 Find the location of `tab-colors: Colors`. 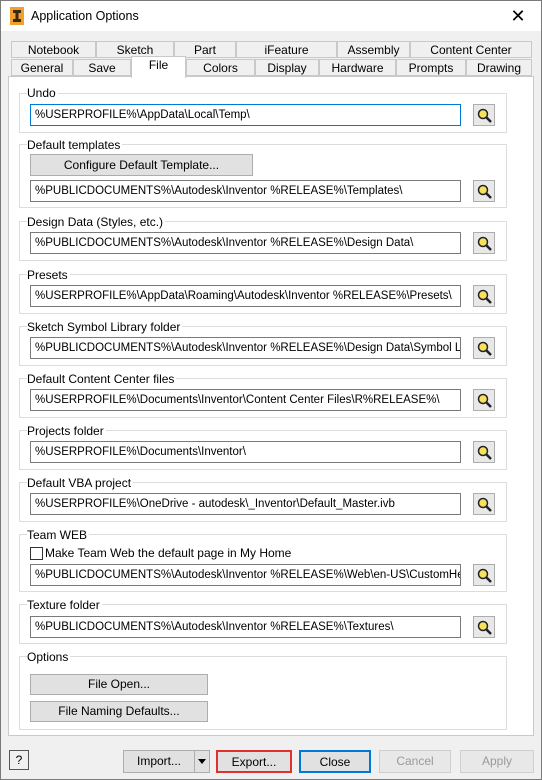

tab-colors: Colors is located at coordinates (220, 67).